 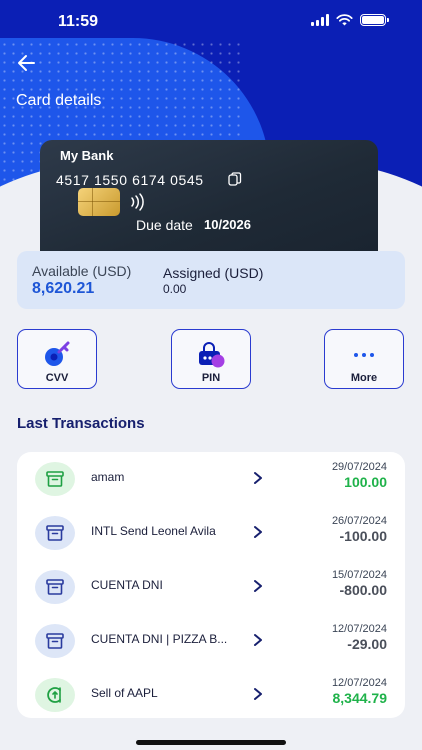 What do you see at coordinates (82, 271) in the screenshot?
I see `available-label: Available (USD)` at bounding box center [82, 271].